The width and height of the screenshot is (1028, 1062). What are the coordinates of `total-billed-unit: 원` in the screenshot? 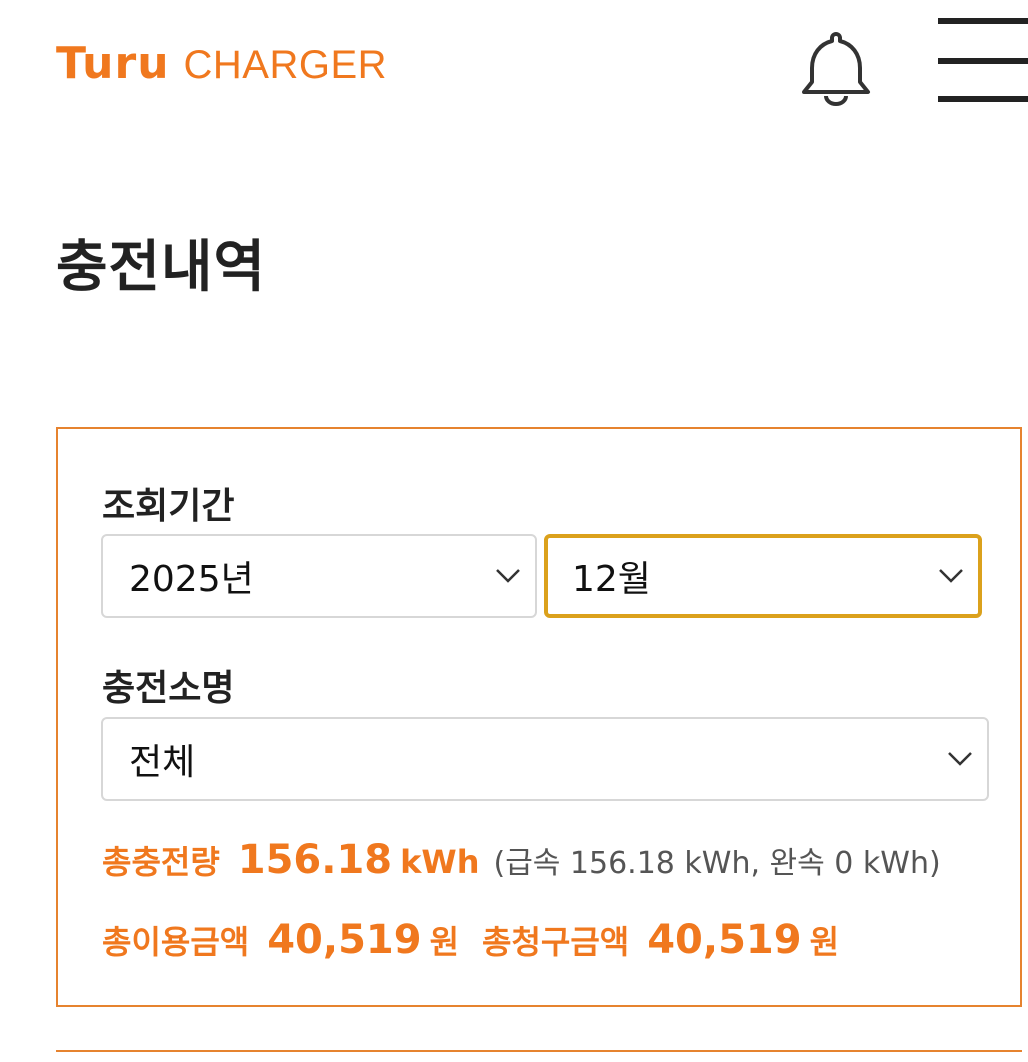 It's located at (824, 942).